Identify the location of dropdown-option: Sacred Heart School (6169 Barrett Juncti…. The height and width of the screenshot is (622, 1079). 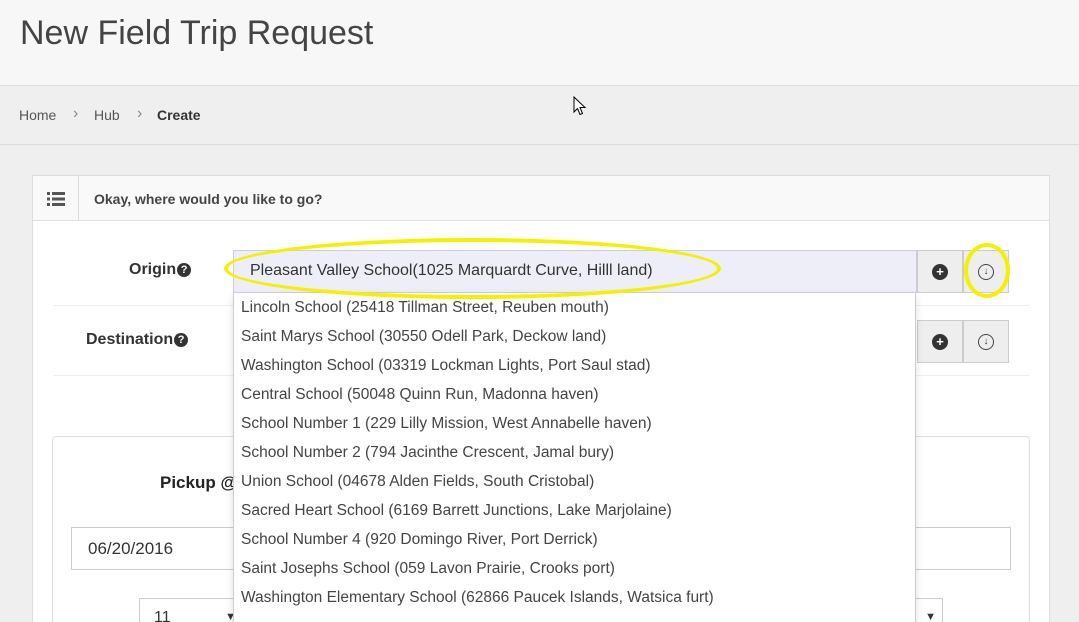
(574, 510).